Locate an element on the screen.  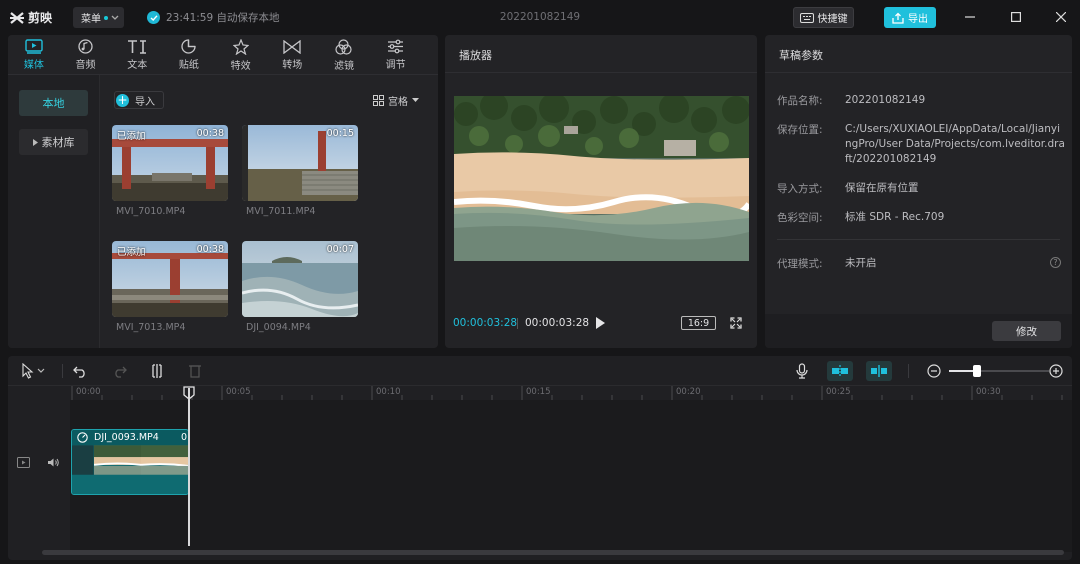
zoom-slider is located at coordinates (999, 371).